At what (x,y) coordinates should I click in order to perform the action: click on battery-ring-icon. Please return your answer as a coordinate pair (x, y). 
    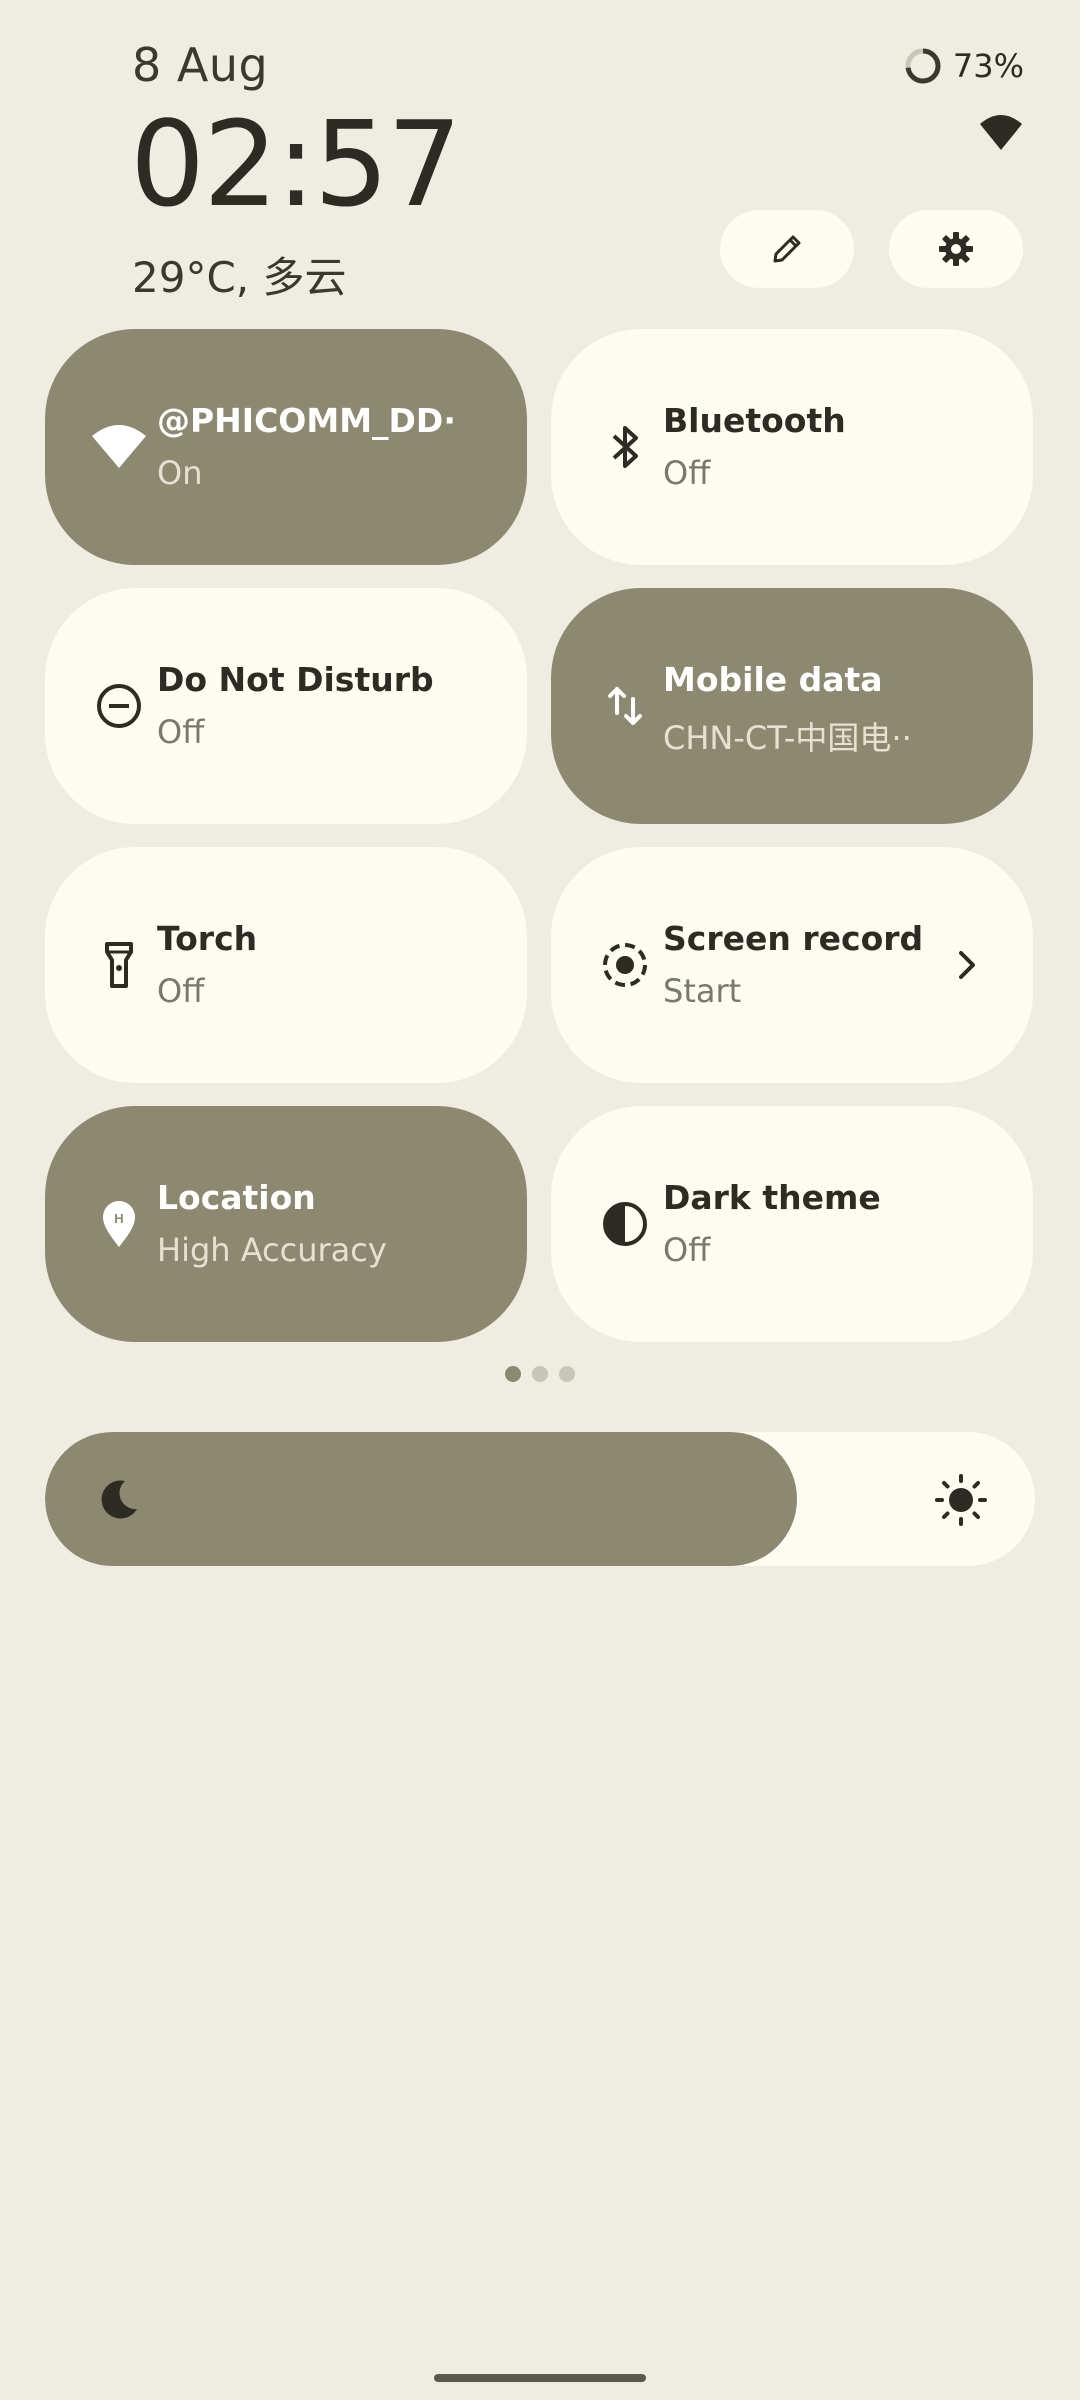
    Looking at the image, I should click on (923, 66).